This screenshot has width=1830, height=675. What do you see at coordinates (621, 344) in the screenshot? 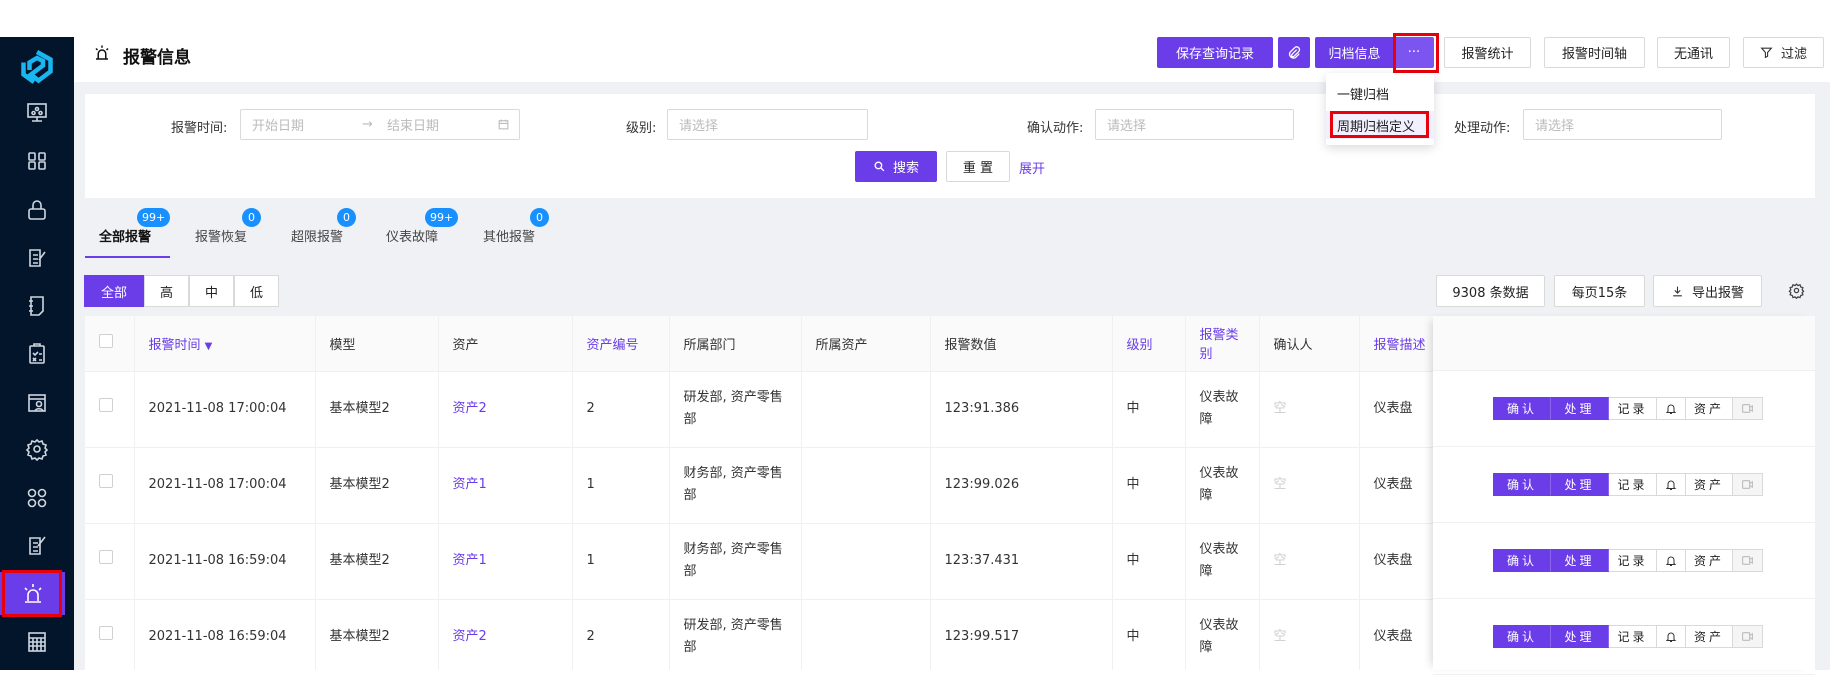
I see `col-asset-no: 资产编号` at bounding box center [621, 344].